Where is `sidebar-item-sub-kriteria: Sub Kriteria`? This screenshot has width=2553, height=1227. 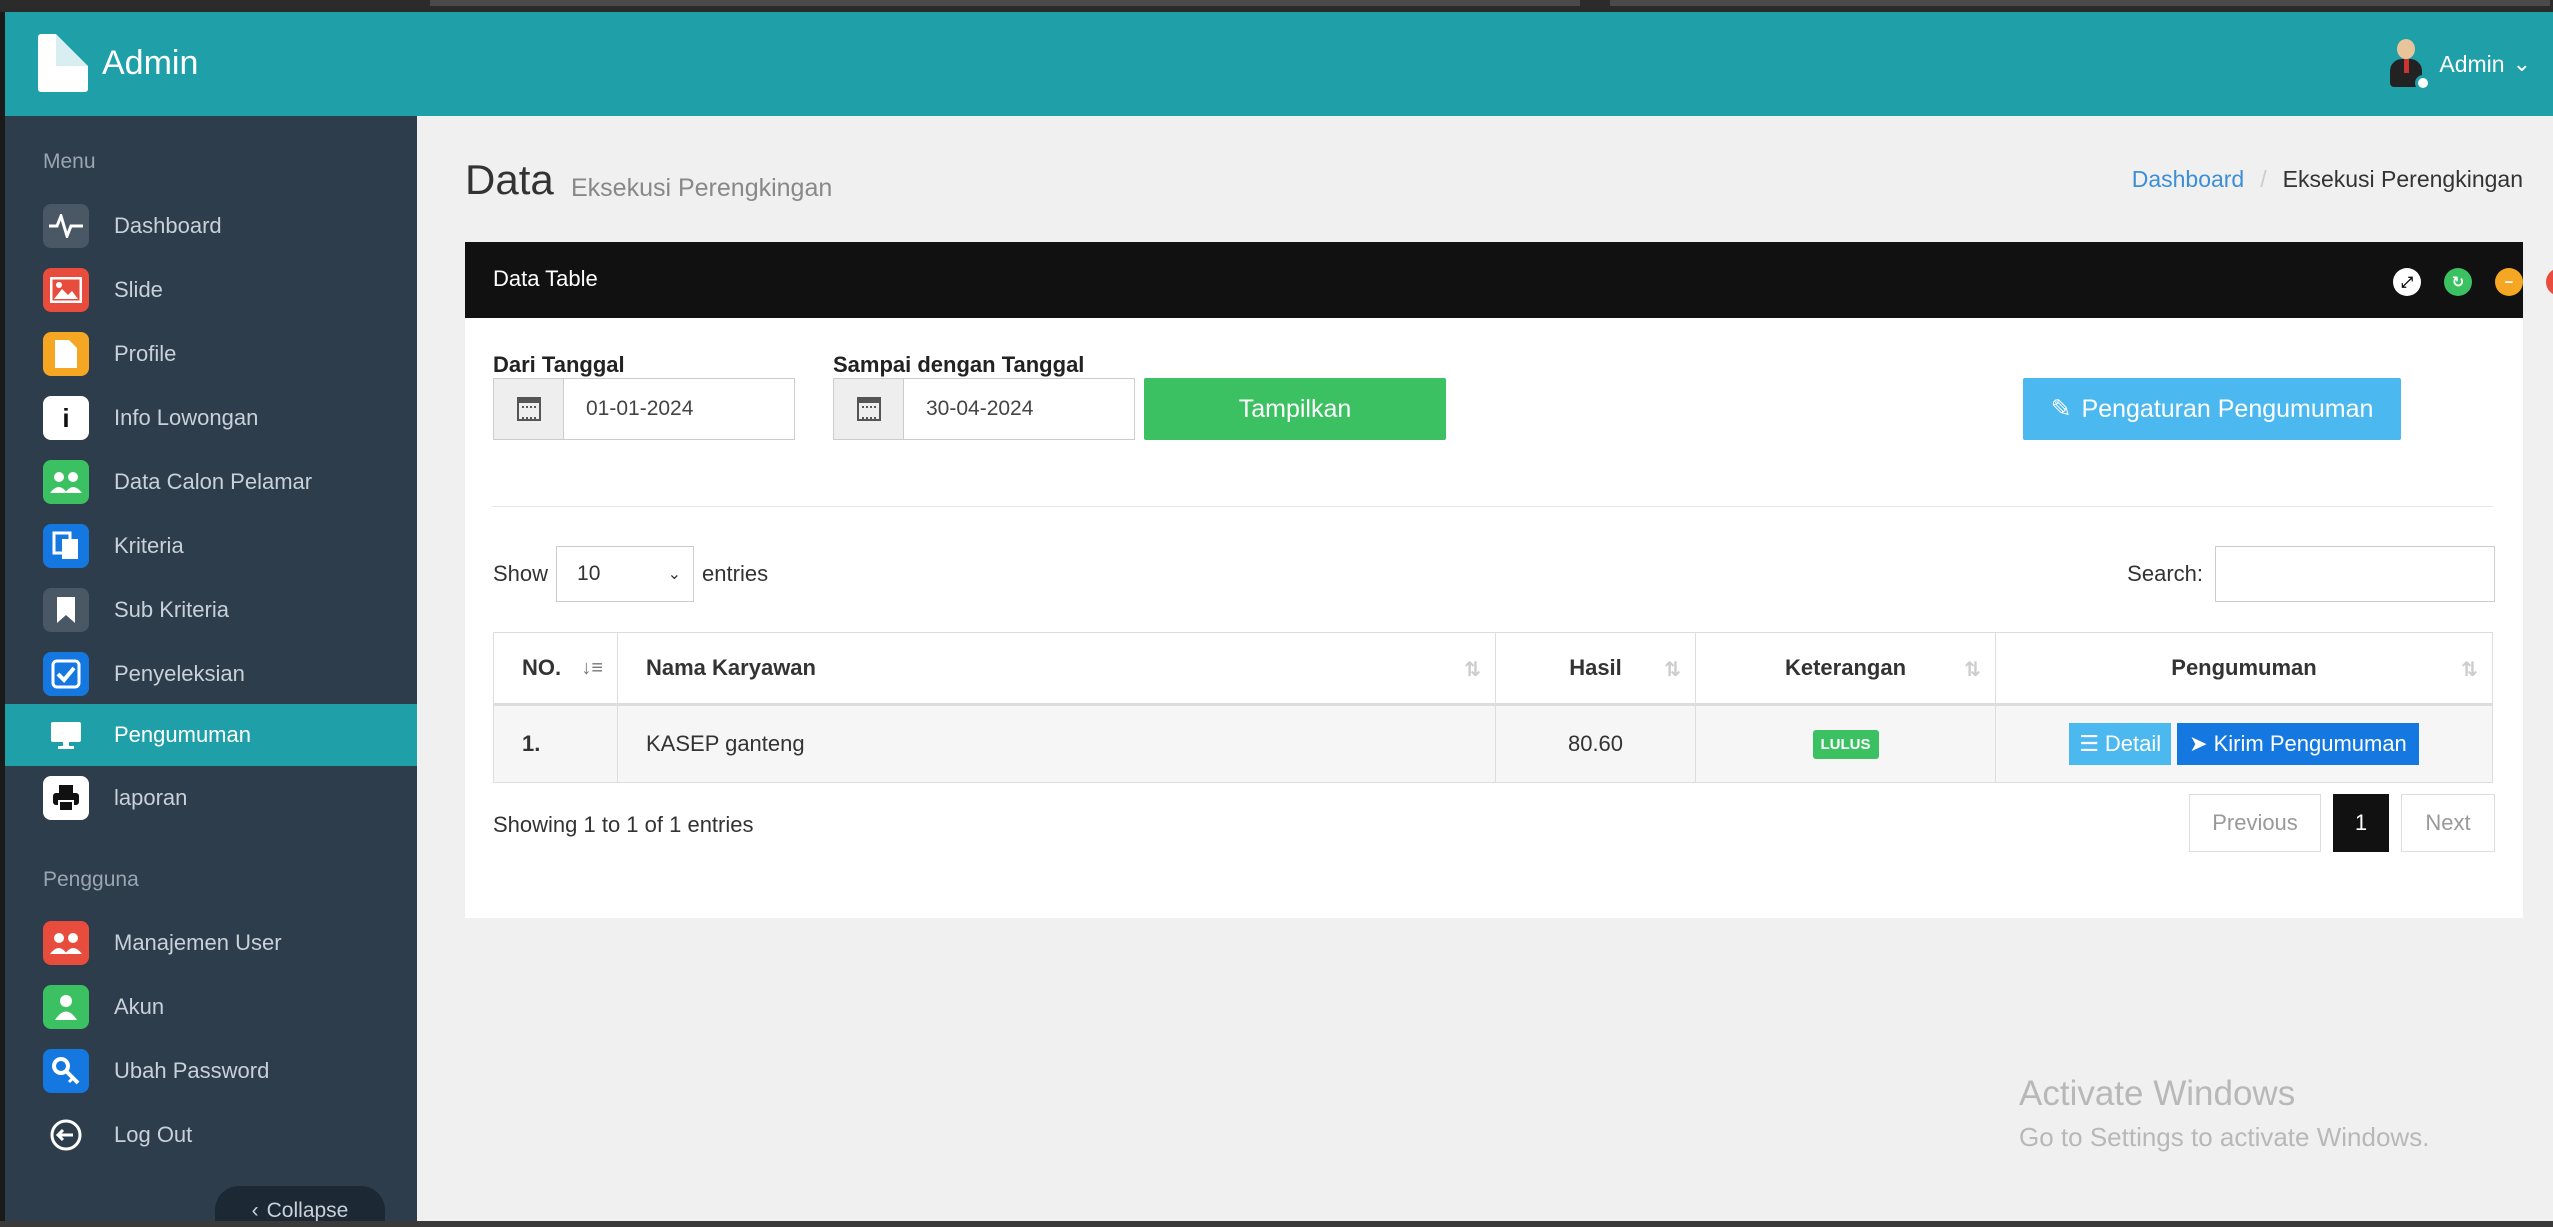 sidebar-item-sub-kriteria: Sub Kriteria is located at coordinates (211, 610).